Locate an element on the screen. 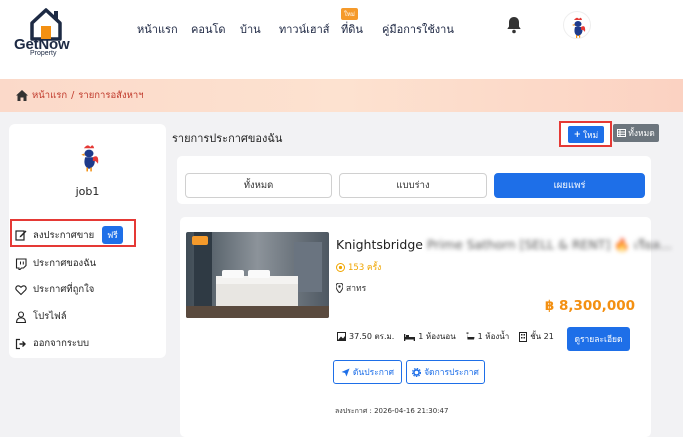 This screenshot has width=683, height=437. rooster-avatar-icon is located at coordinates (90, 158).